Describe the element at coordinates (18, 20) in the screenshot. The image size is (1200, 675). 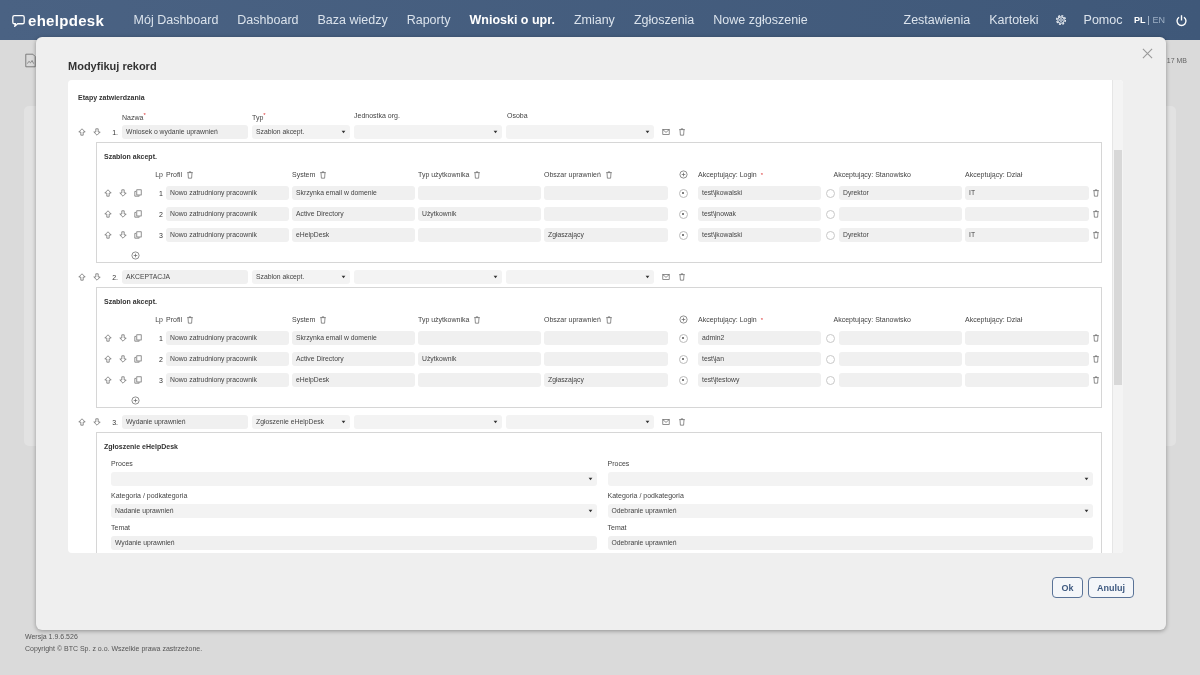
I see `speech-bubble-icon` at that location.